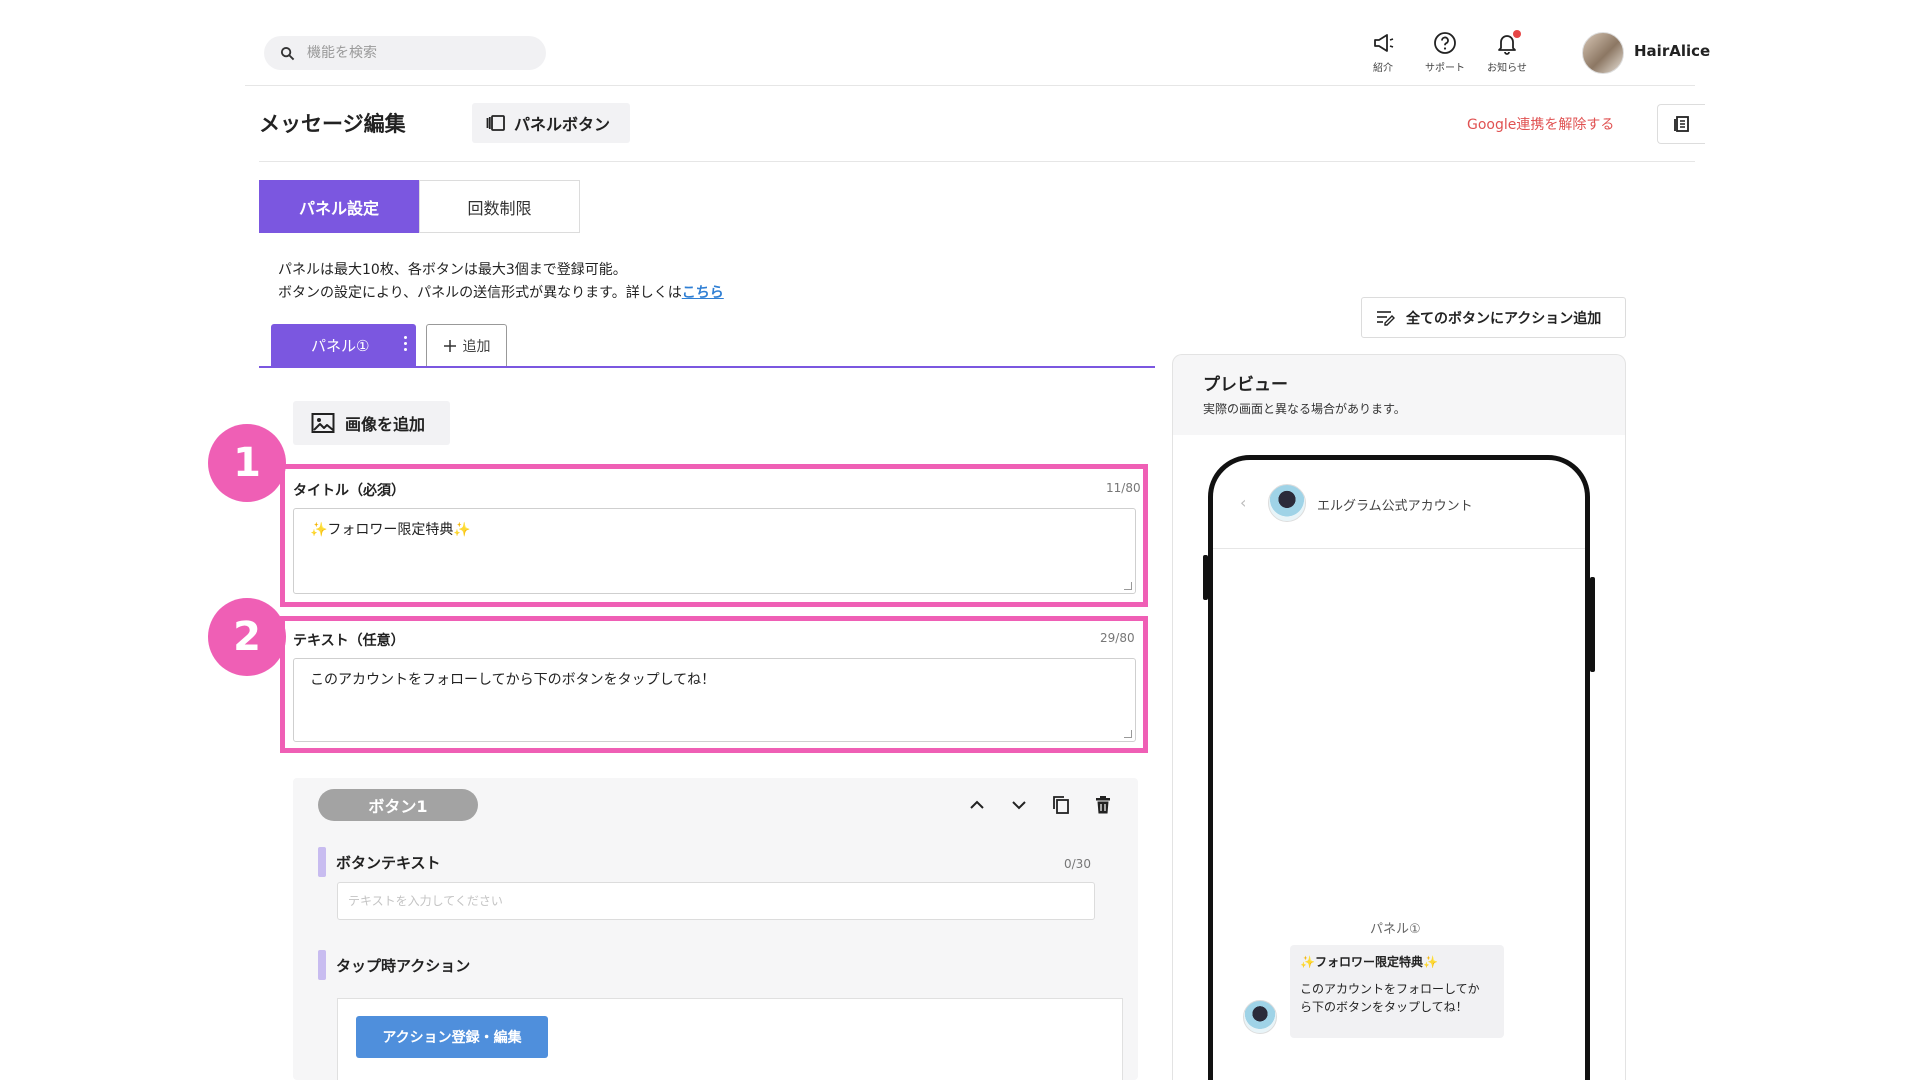 This screenshot has height=1080, width=1920. I want to click on chevron-up-icon, so click(977, 804).